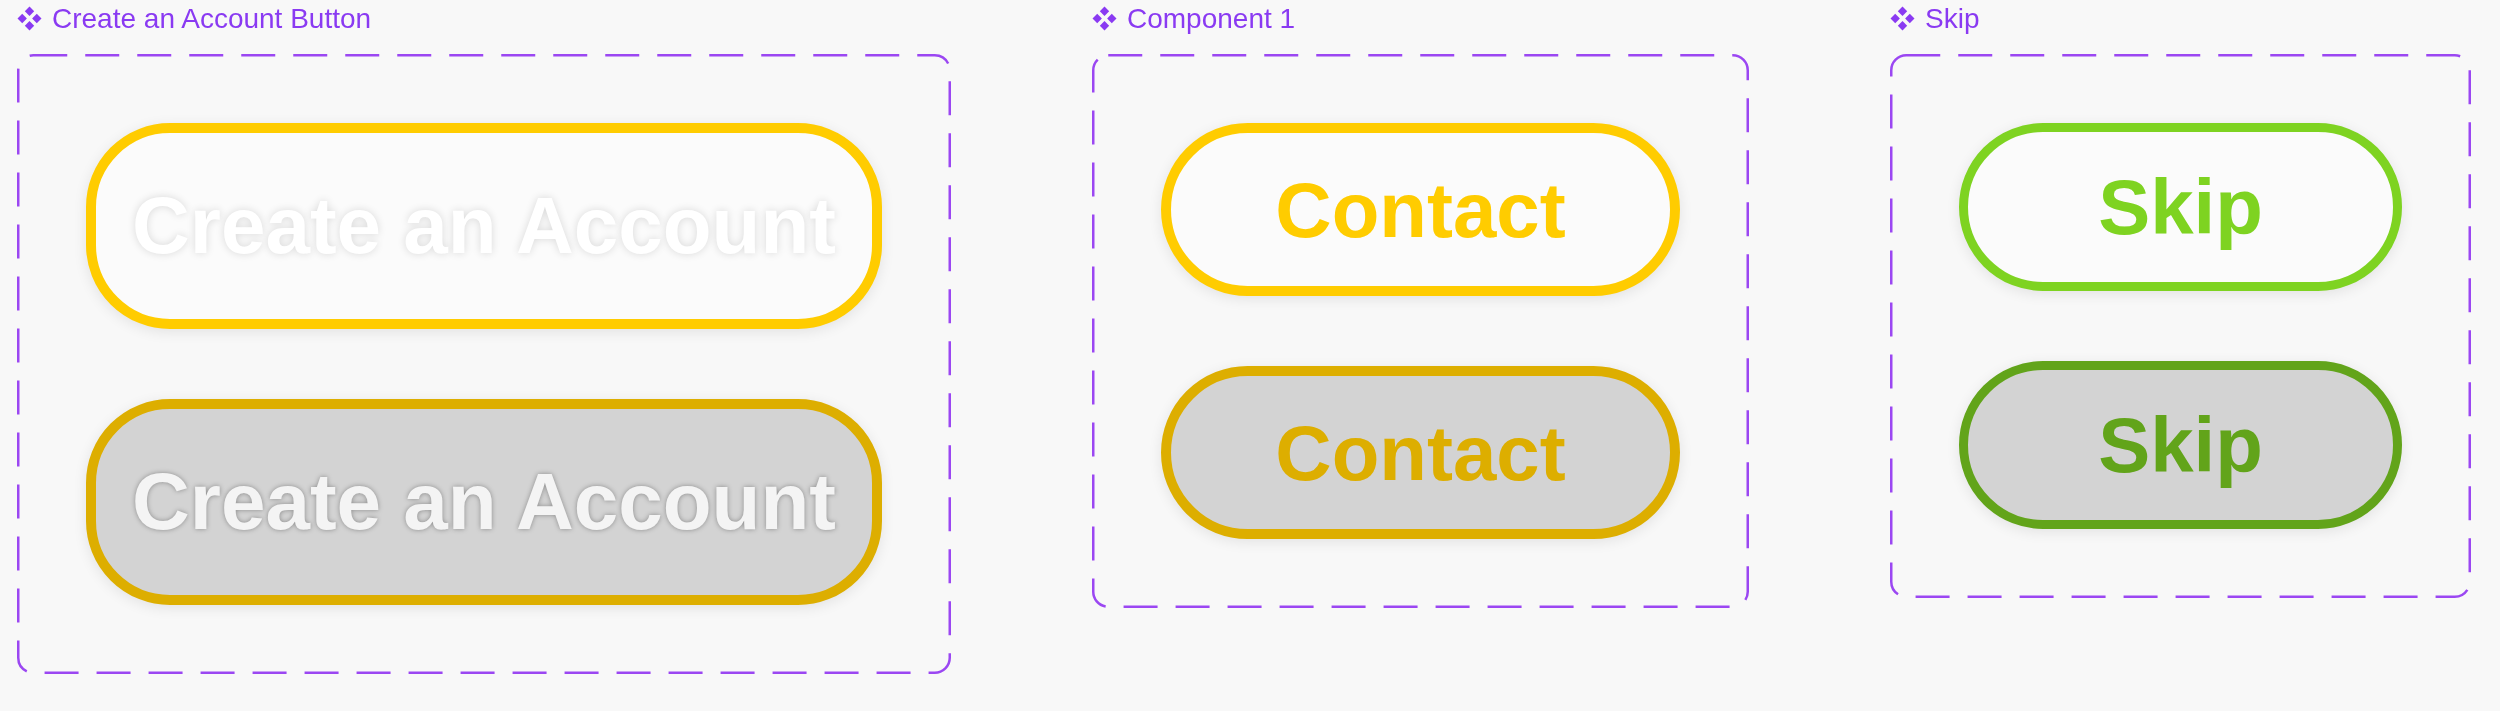 This screenshot has height=711, width=2500. I want to click on component-set-title: Create an Account Button, so click(212, 19).